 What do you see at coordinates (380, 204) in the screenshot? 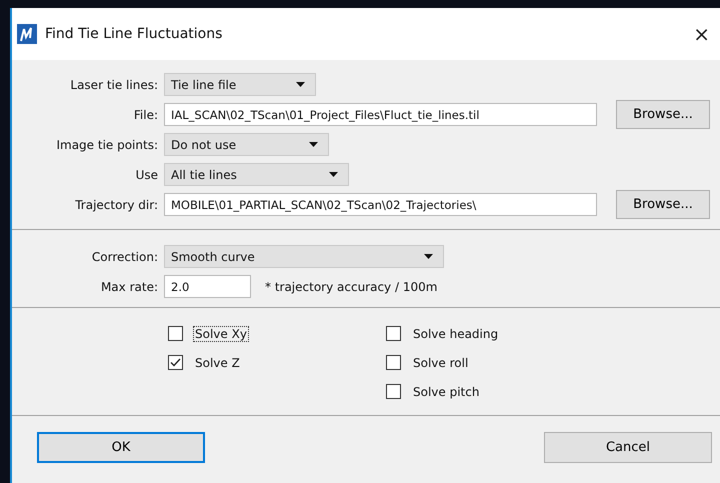
I see `input-field: MOBILE\01_PARTIAL_SCAN\02_TScan\02_Trajectories\` at bounding box center [380, 204].